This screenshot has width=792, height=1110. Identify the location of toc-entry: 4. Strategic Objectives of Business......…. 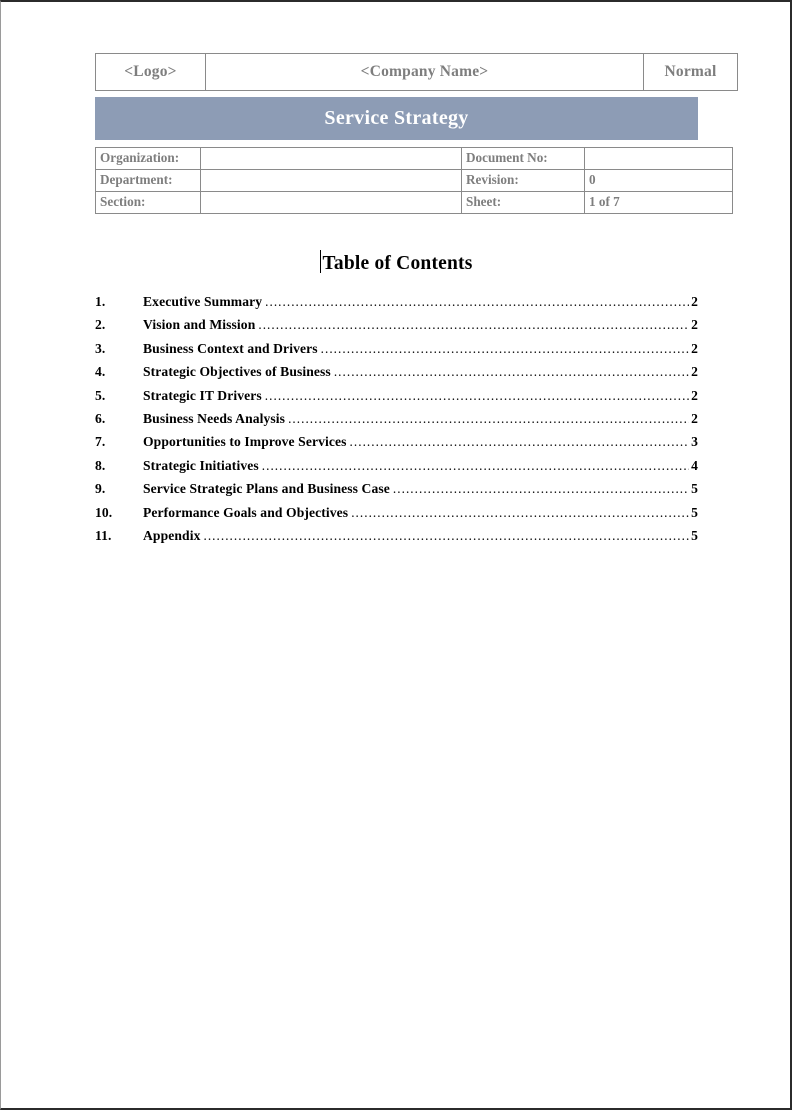
(396, 375).